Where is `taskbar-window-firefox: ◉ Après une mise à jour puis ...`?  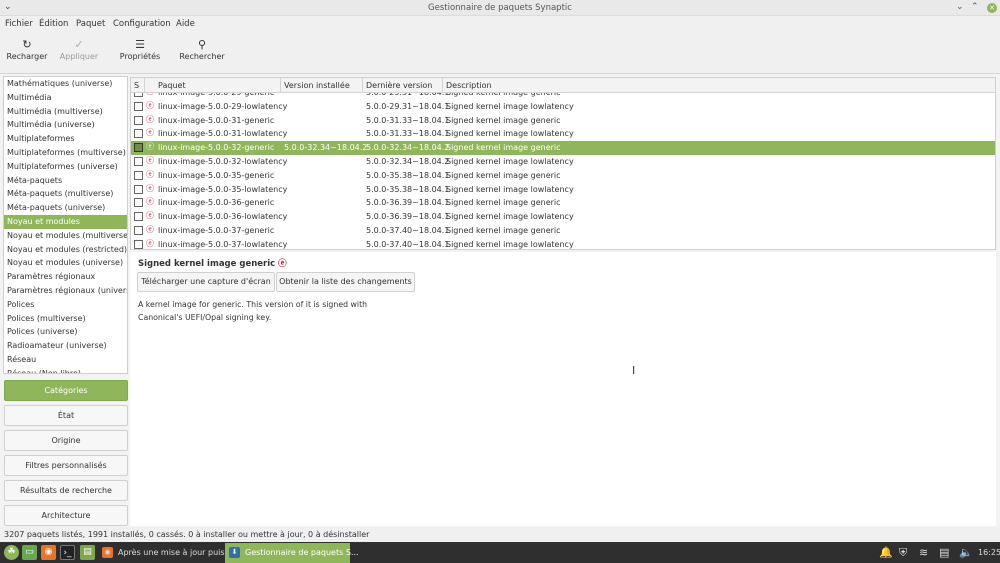 taskbar-window-firefox: ◉ Après une mise à jour puis ... is located at coordinates (166, 553).